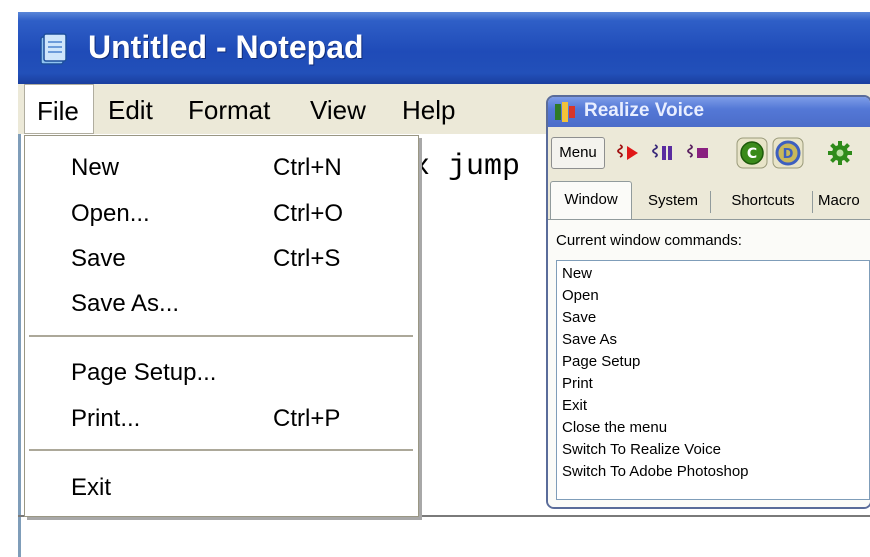 Image resolution: width=870 pixels, height=557 pixels. I want to click on menu-item-shortcut: Ctrl+N, so click(307, 167).